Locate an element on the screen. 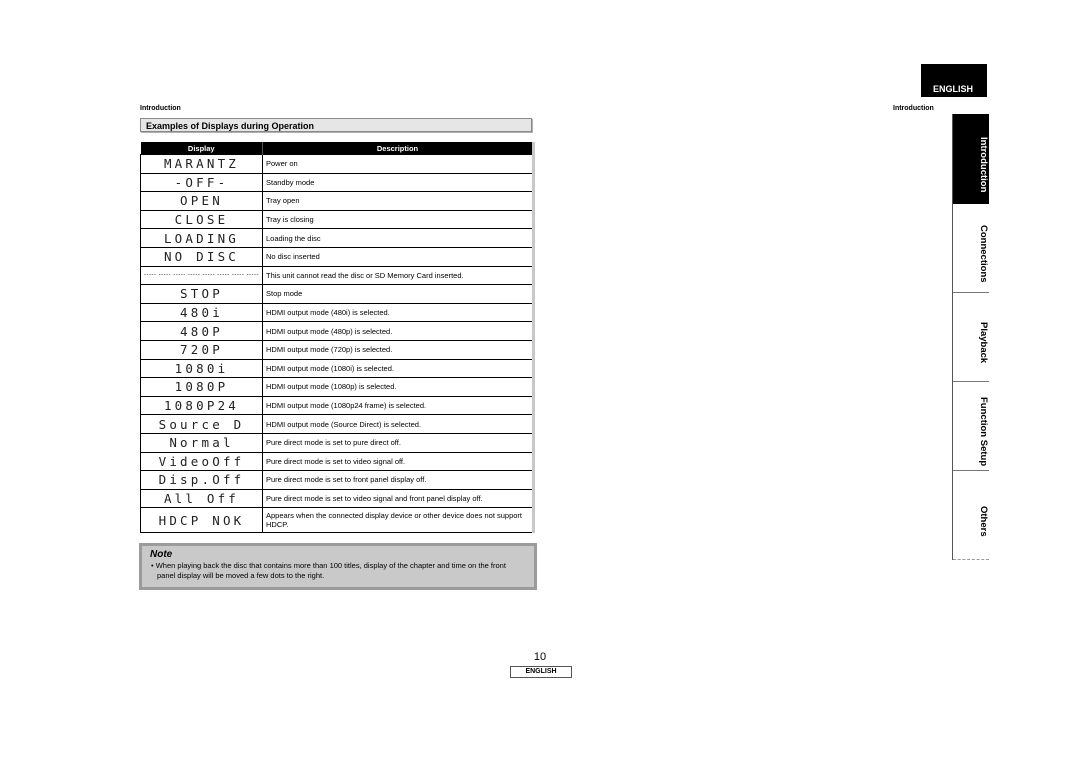  section-title: Examples of Displays during Operation is located at coordinates (336, 125).